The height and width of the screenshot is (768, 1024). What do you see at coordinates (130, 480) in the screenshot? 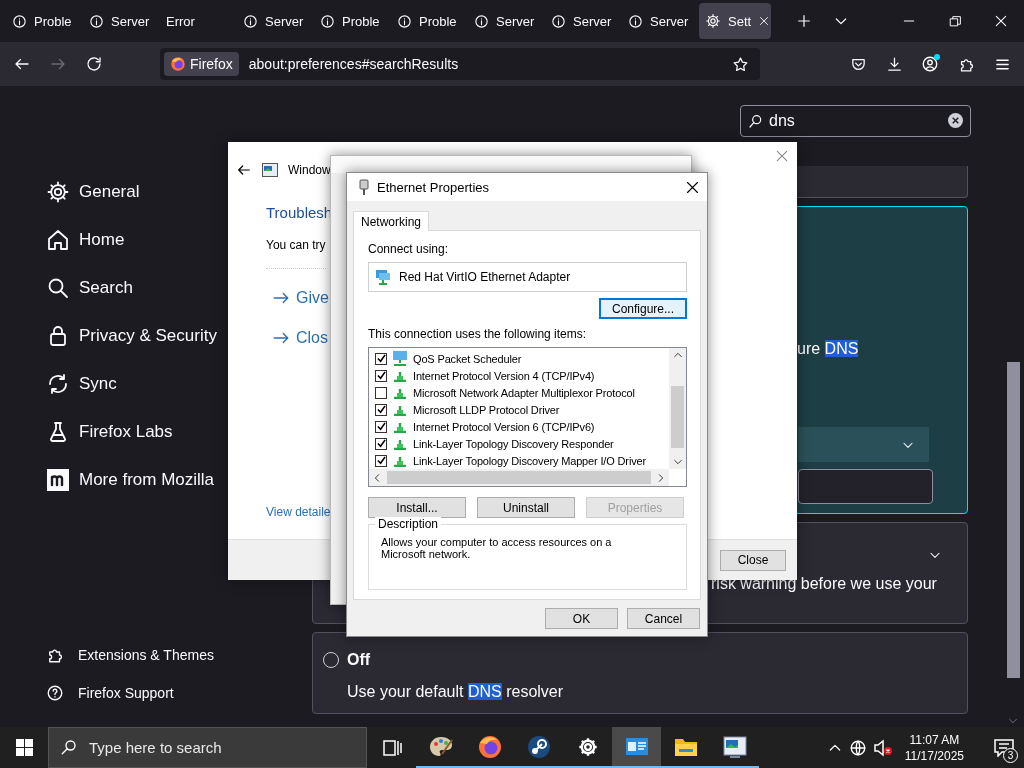
I see `sidebar-item: More from Mozilla` at bounding box center [130, 480].